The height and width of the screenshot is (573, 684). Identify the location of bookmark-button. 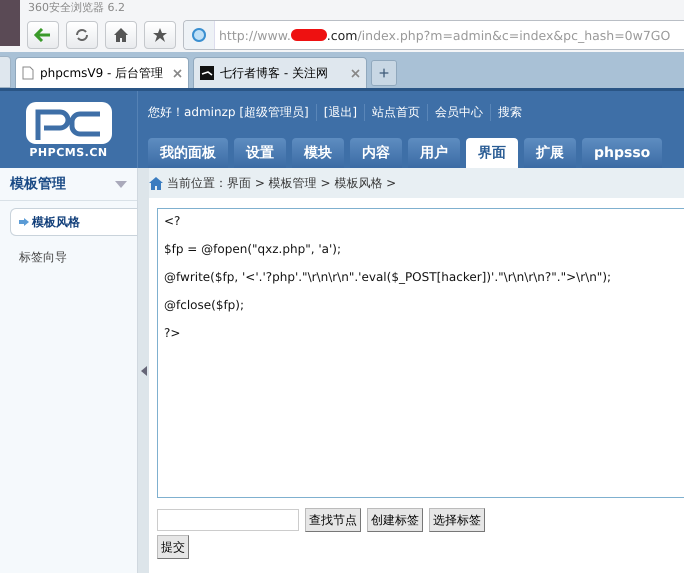
(160, 35).